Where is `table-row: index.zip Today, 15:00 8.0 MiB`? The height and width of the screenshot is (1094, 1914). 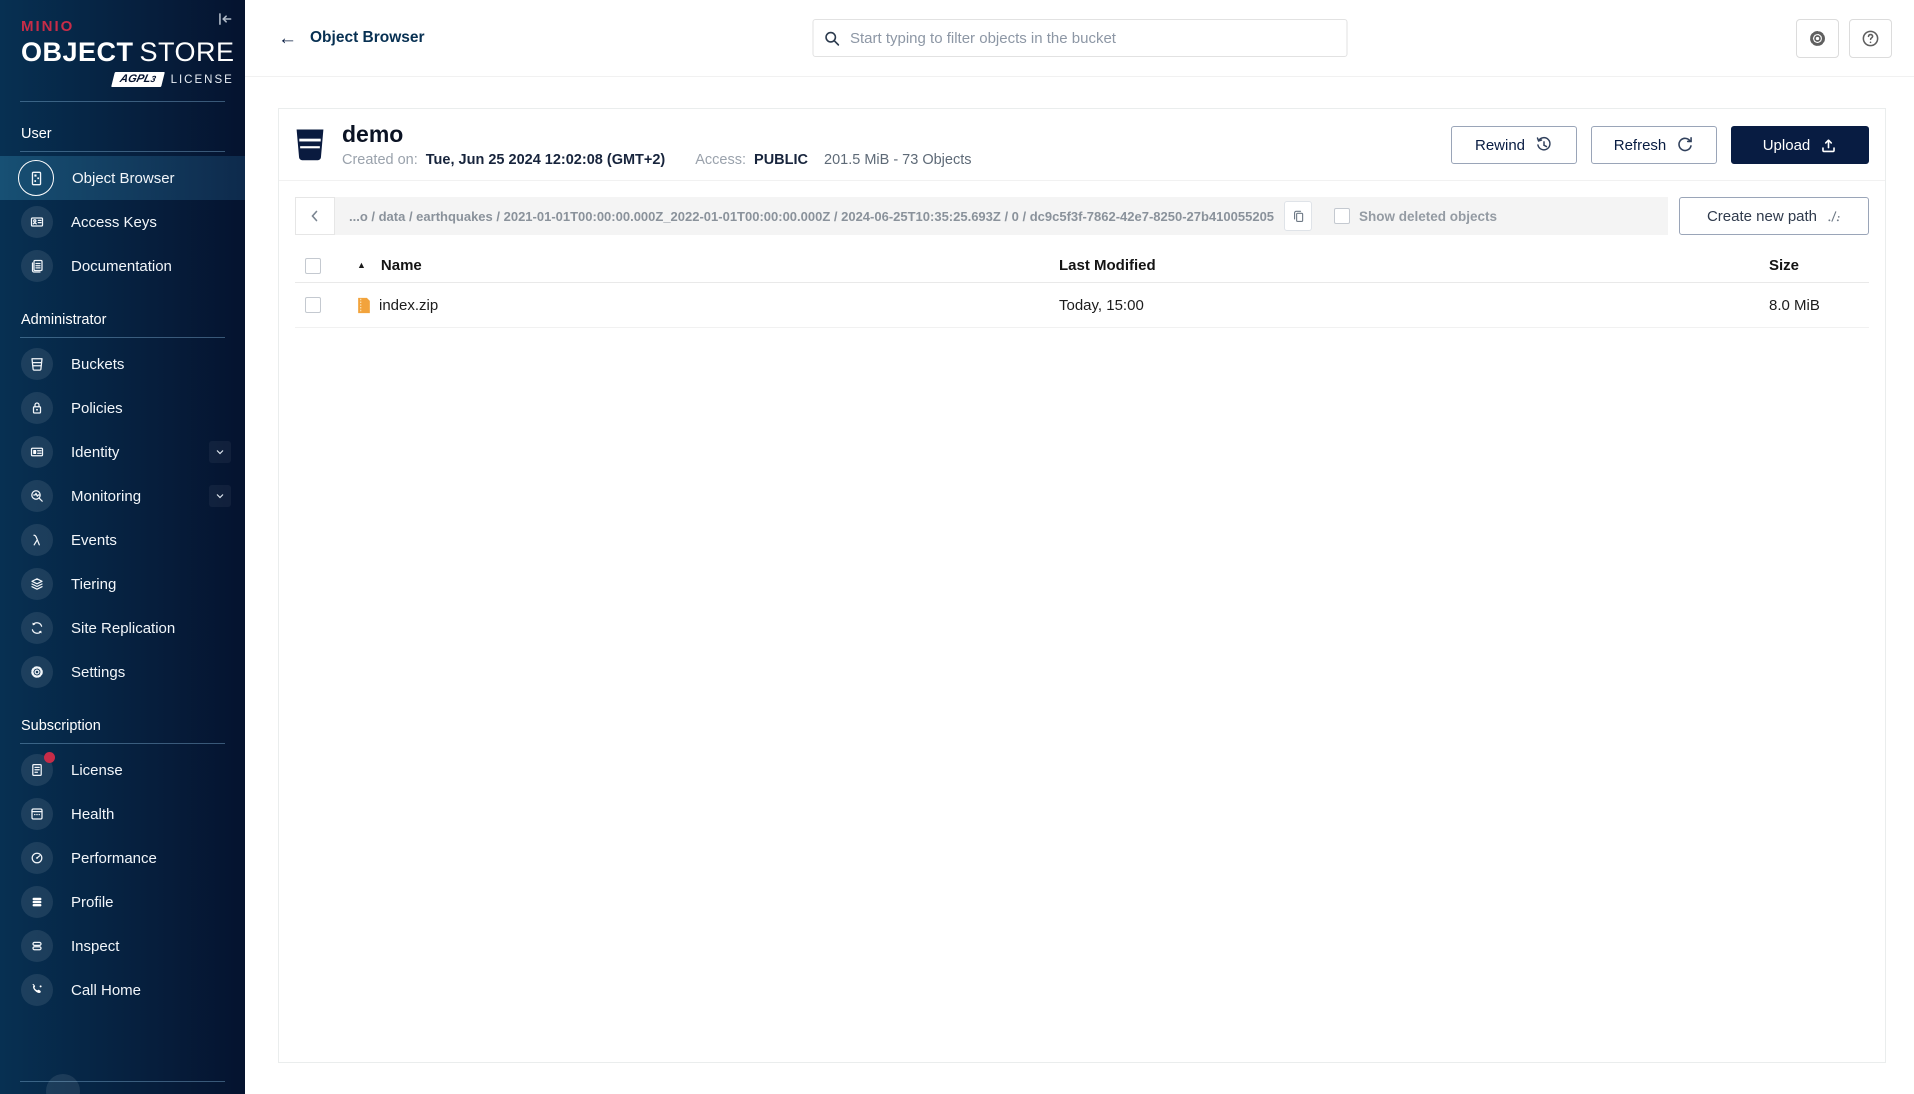
table-row: index.zip Today, 15:00 8.0 MiB is located at coordinates (1082, 306).